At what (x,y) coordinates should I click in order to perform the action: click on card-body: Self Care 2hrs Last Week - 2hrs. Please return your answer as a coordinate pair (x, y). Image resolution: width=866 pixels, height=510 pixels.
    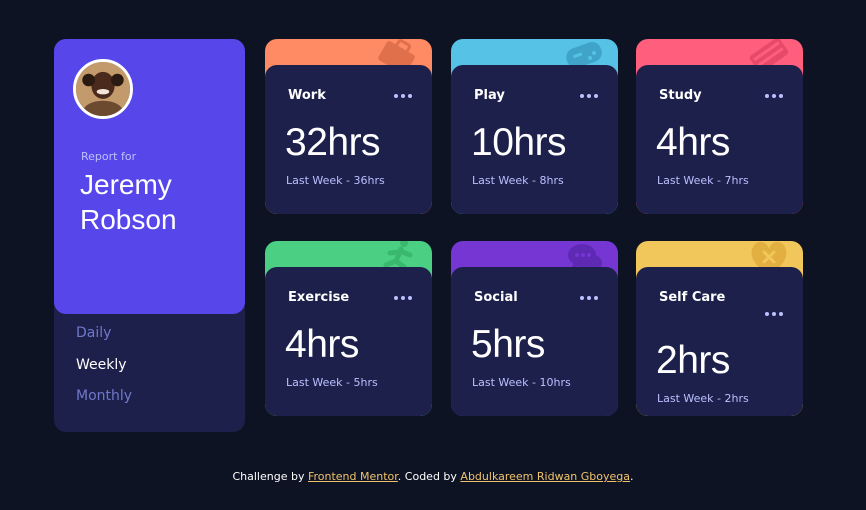
    Looking at the image, I should click on (719, 341).